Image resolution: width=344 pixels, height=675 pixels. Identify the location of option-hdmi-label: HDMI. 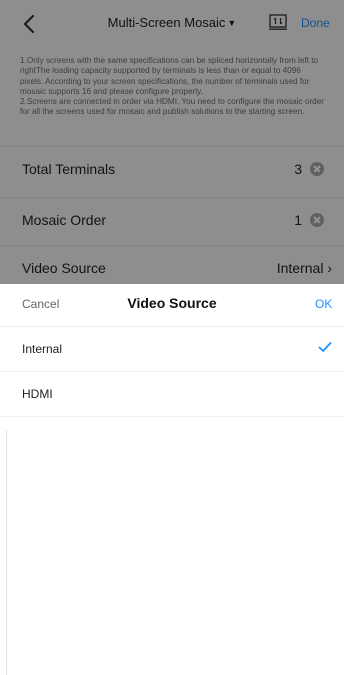
(37, 394).